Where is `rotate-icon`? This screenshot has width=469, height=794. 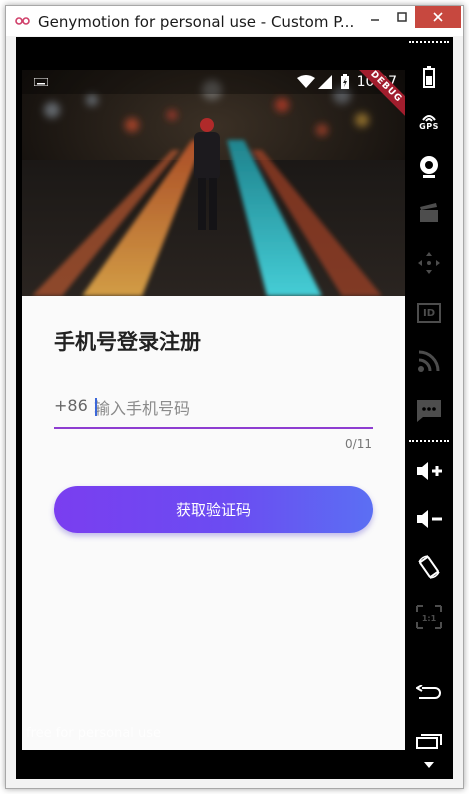 rotate-icon is located at coordinates (429, 567).